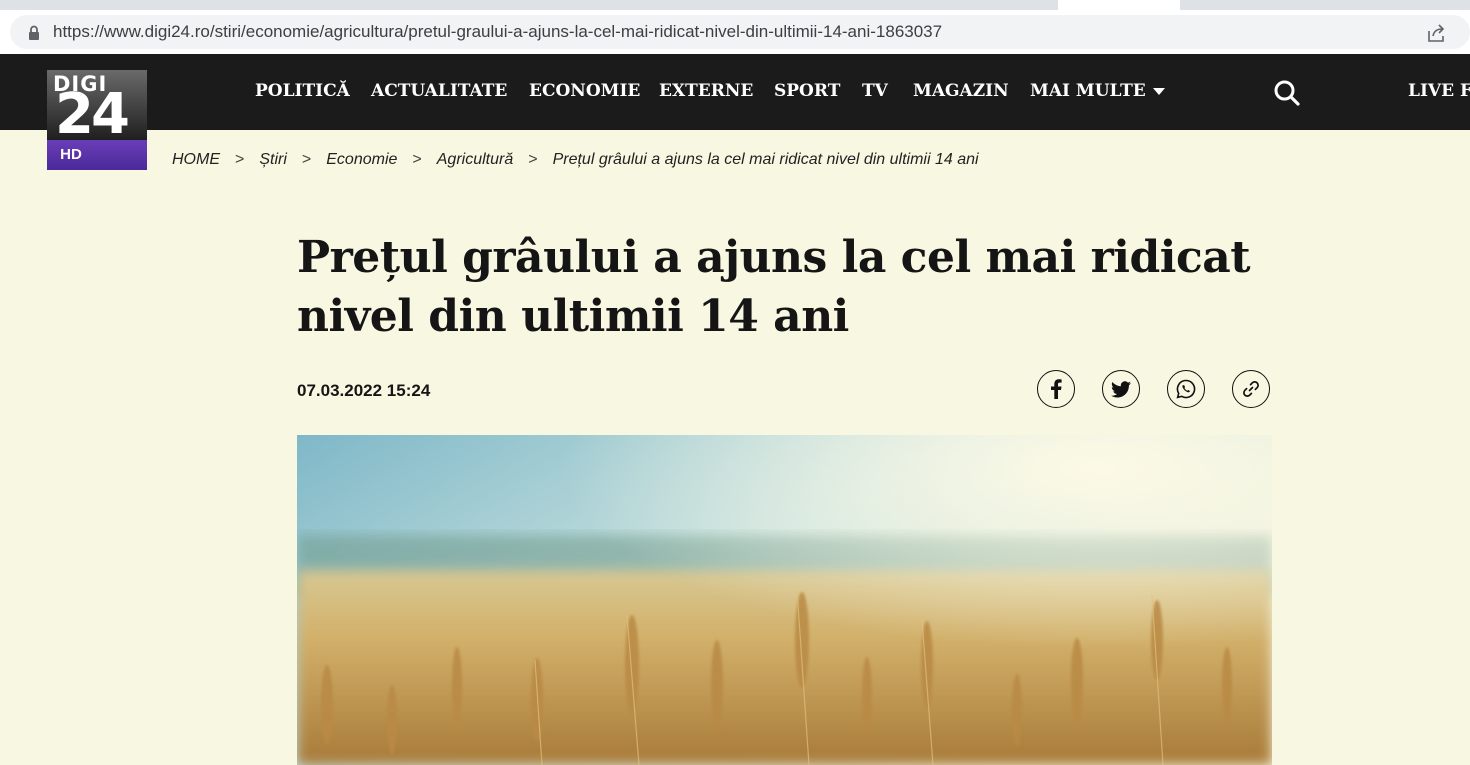 Image resolution: width=1470 pixels, height=765 pixels. I want to click on twitter-icon, so click(1121, 388).